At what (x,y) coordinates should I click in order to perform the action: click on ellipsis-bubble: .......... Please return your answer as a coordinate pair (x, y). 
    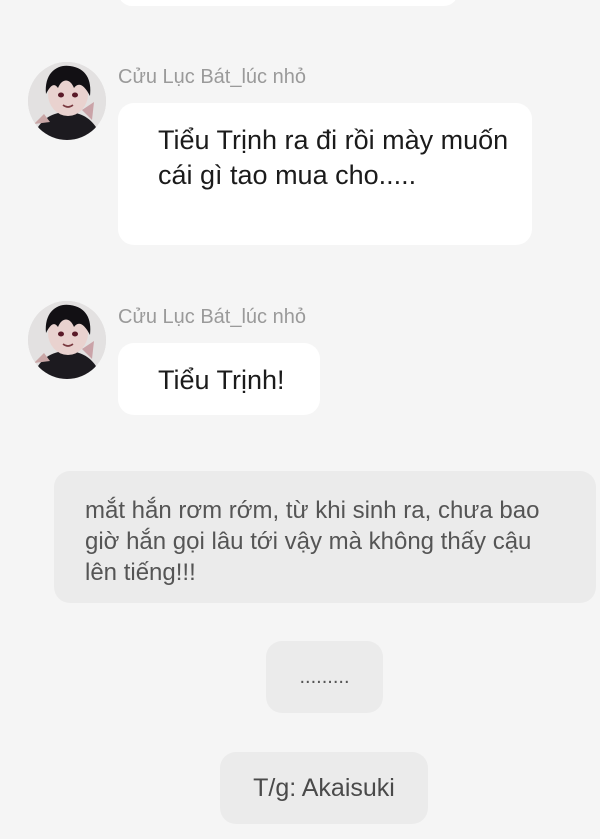
    Looking at the image, I should click on (324, 677).